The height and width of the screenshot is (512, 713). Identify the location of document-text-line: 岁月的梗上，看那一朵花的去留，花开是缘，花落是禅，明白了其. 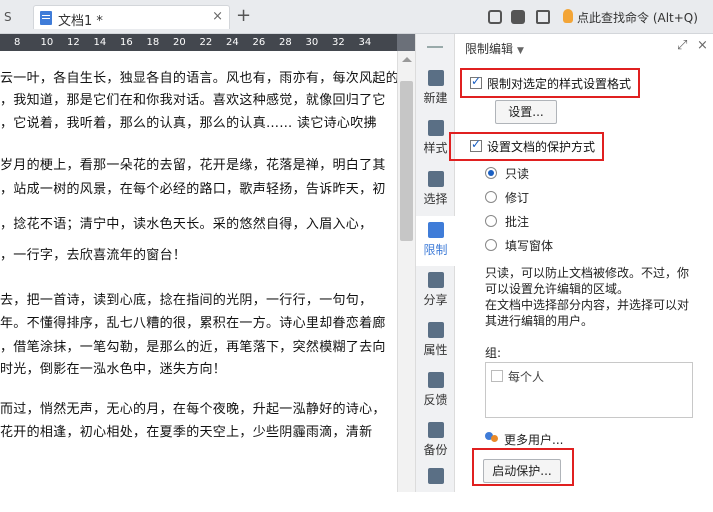
(193, 165).